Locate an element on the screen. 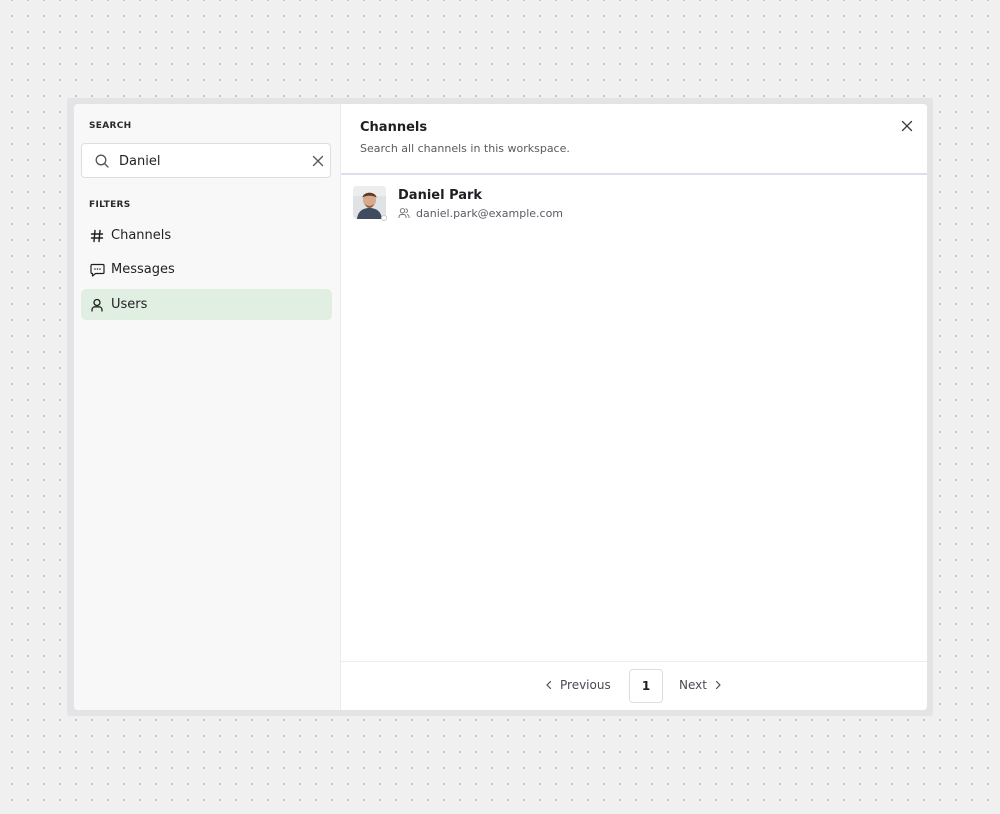 This screenshot has height=814, width=1000. avatar is located at coordinates (369, 202).